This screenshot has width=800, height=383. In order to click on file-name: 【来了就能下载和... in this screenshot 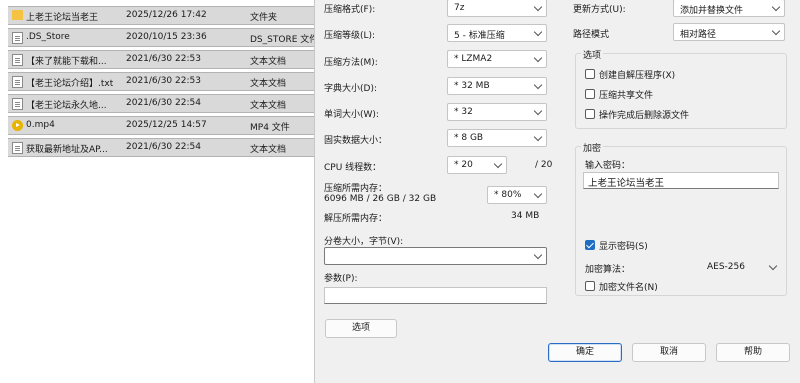, I will do `click(66, 62)`.